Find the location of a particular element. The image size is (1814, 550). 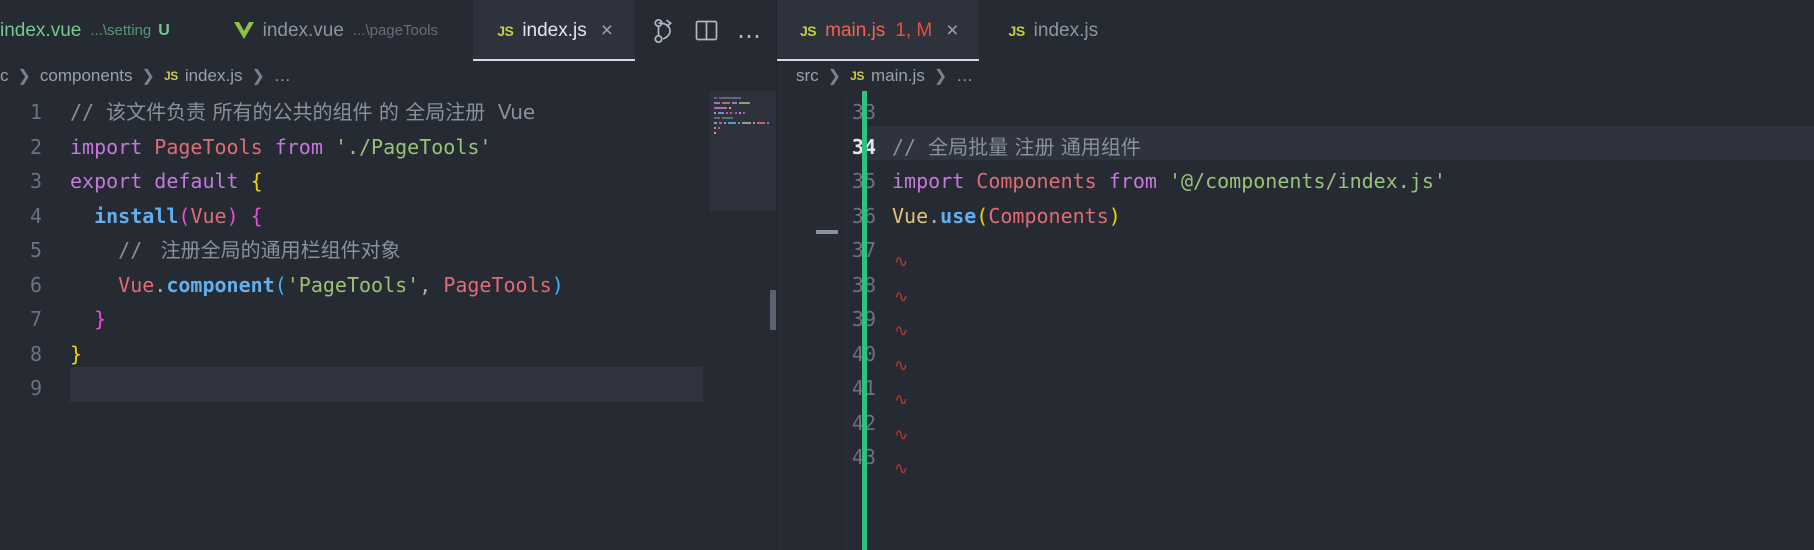

tab-index-js-right: JS index.js is located at coordinates (1055, 30).